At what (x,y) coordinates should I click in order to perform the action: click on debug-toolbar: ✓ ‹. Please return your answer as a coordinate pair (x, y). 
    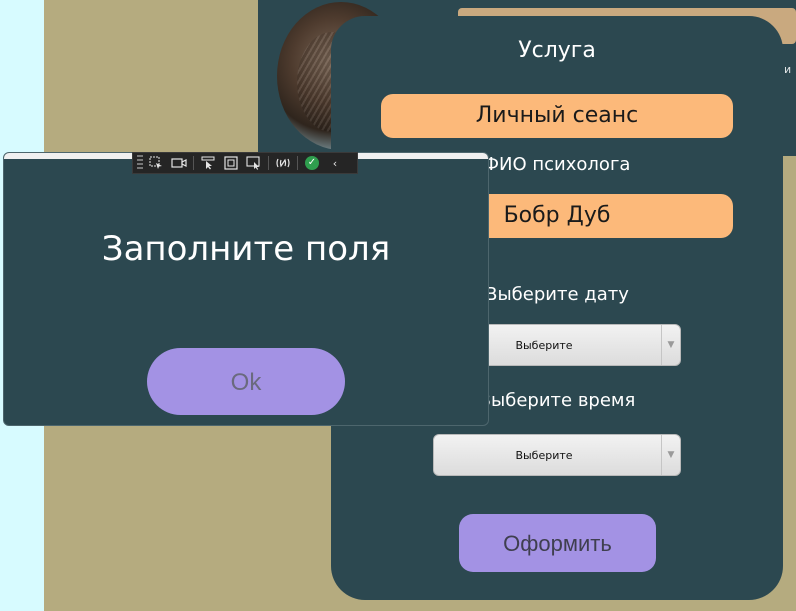
    Looking at the image, I should click on (245, 163).